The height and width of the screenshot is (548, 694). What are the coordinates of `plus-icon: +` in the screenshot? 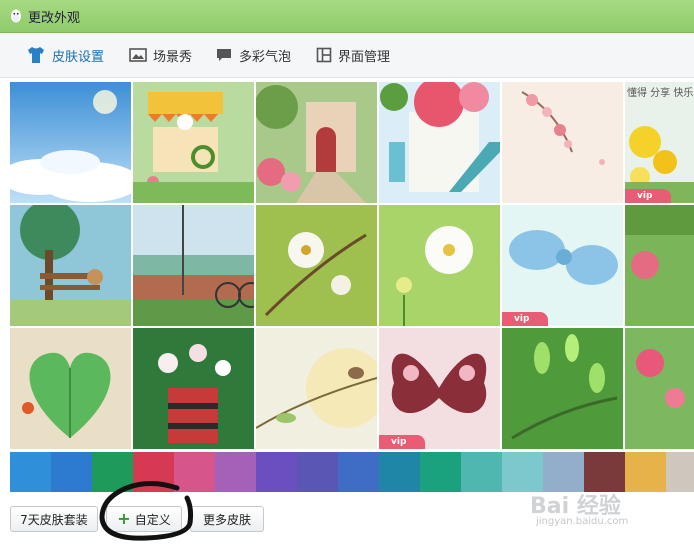 It's located at (124, 518).